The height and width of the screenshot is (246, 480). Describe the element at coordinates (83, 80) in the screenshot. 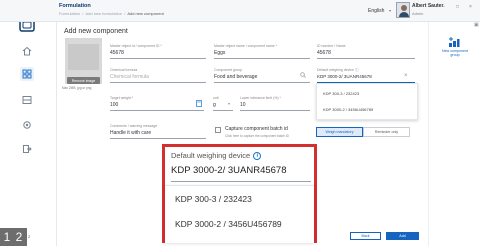

I see `remove-image-button: Remove image` at that location.